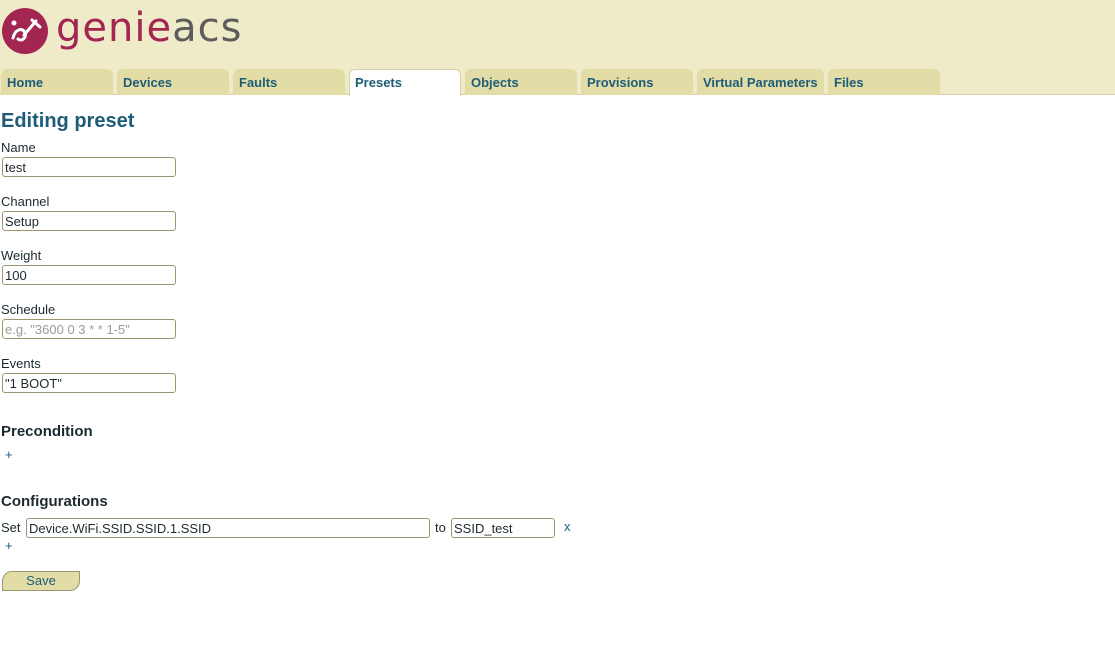 This screenshot has height=648, width=1115. I want to click on logo-text-genie: genie, so click(114, 28).